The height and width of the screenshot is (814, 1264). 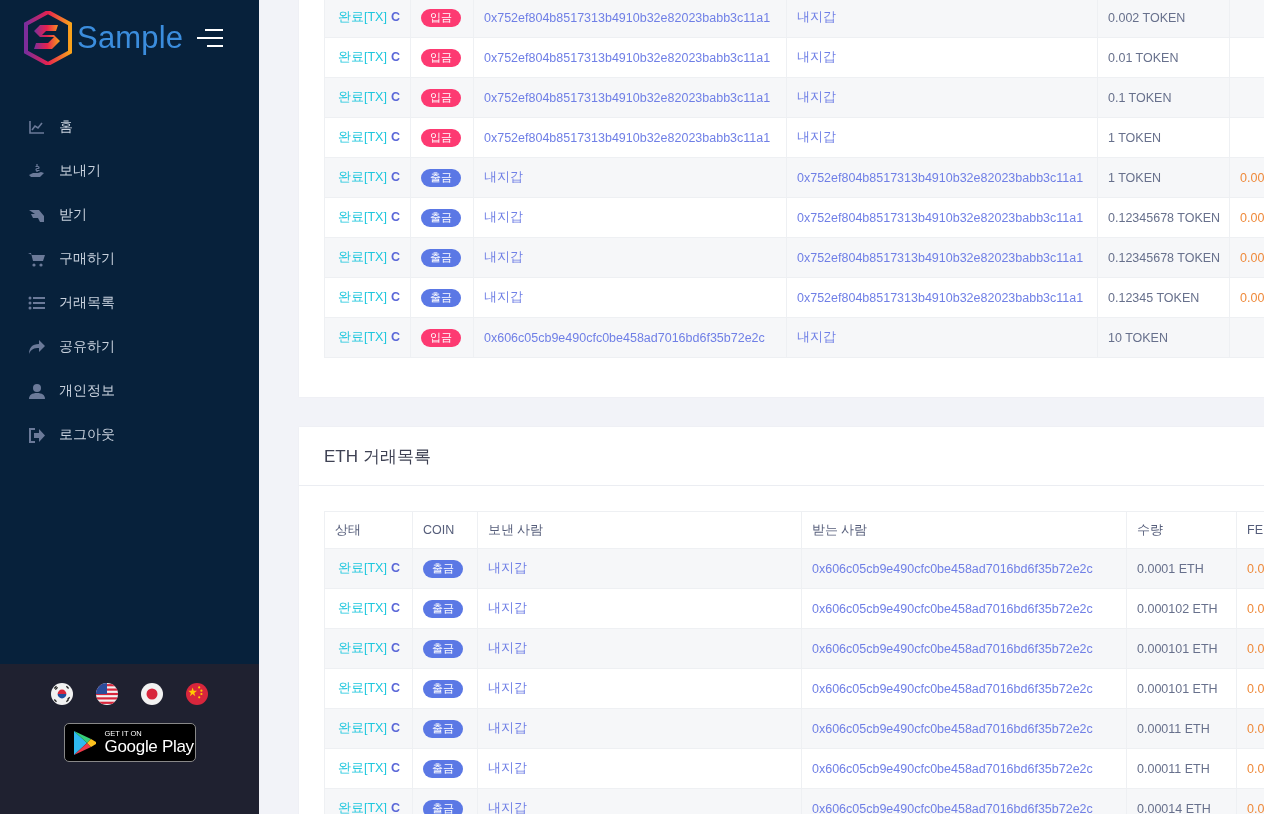 I want to click on sidebar-item: 보내기, so click(x=129, y=171).